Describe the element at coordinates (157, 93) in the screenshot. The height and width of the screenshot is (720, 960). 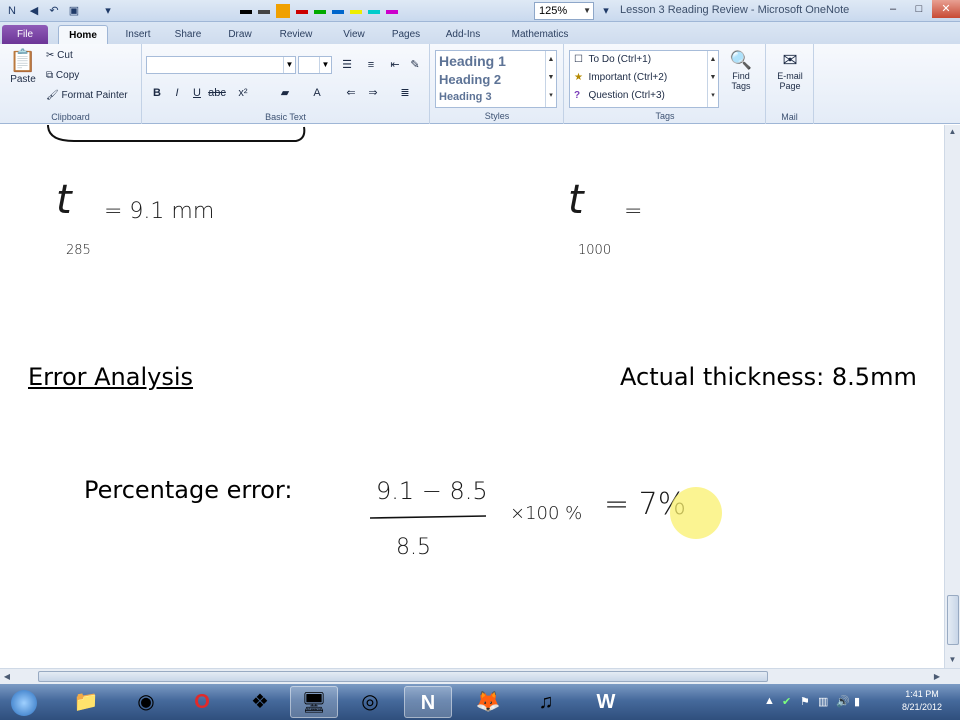
I see `bold-icon: B` at that location.